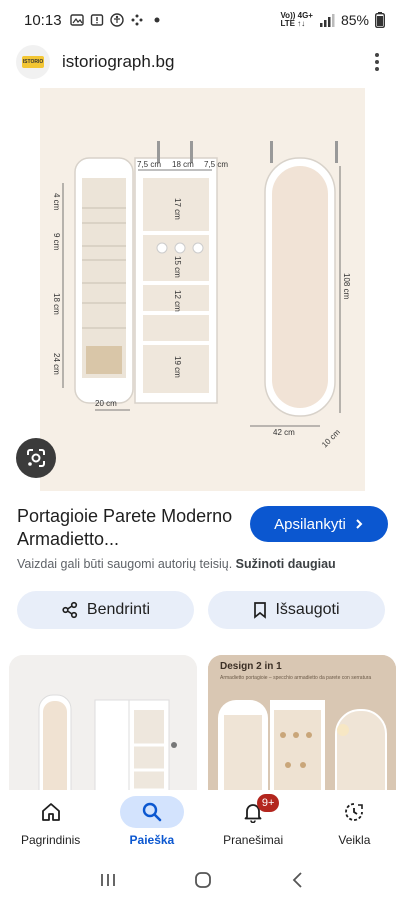 The height and width of the screenshot is (900, 405). I want to click on notification-icons, so click(116, 20).